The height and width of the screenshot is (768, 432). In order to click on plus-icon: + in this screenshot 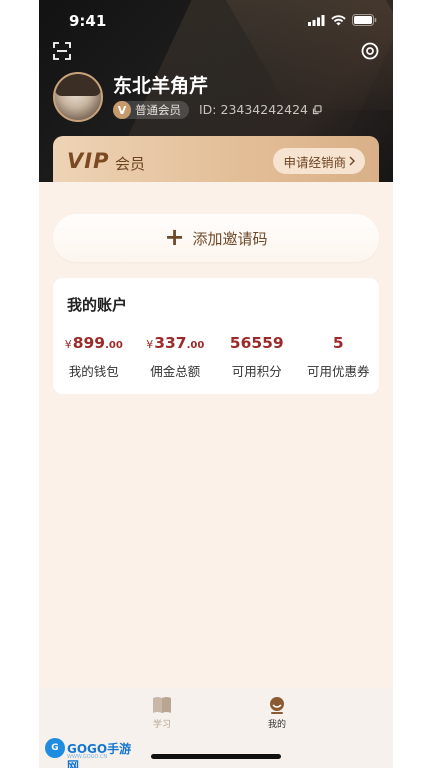, I will do `click(174, 236)`.